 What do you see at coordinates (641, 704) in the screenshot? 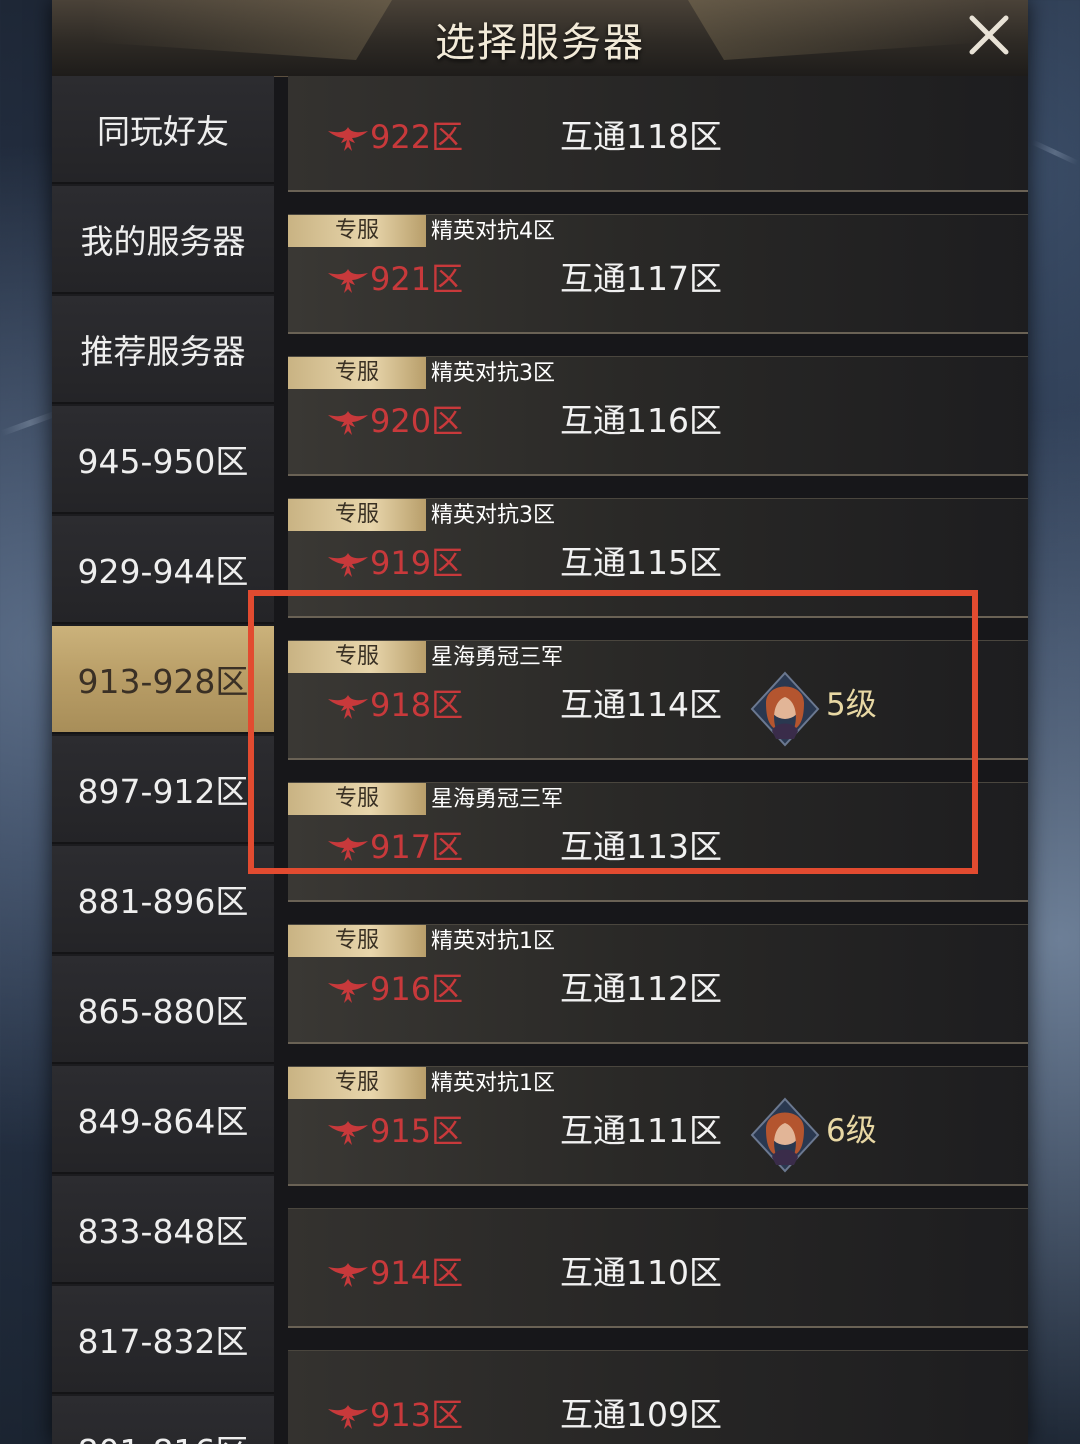
I see `interconnect-zone: 互通114区` at bounding box center [641, 704].